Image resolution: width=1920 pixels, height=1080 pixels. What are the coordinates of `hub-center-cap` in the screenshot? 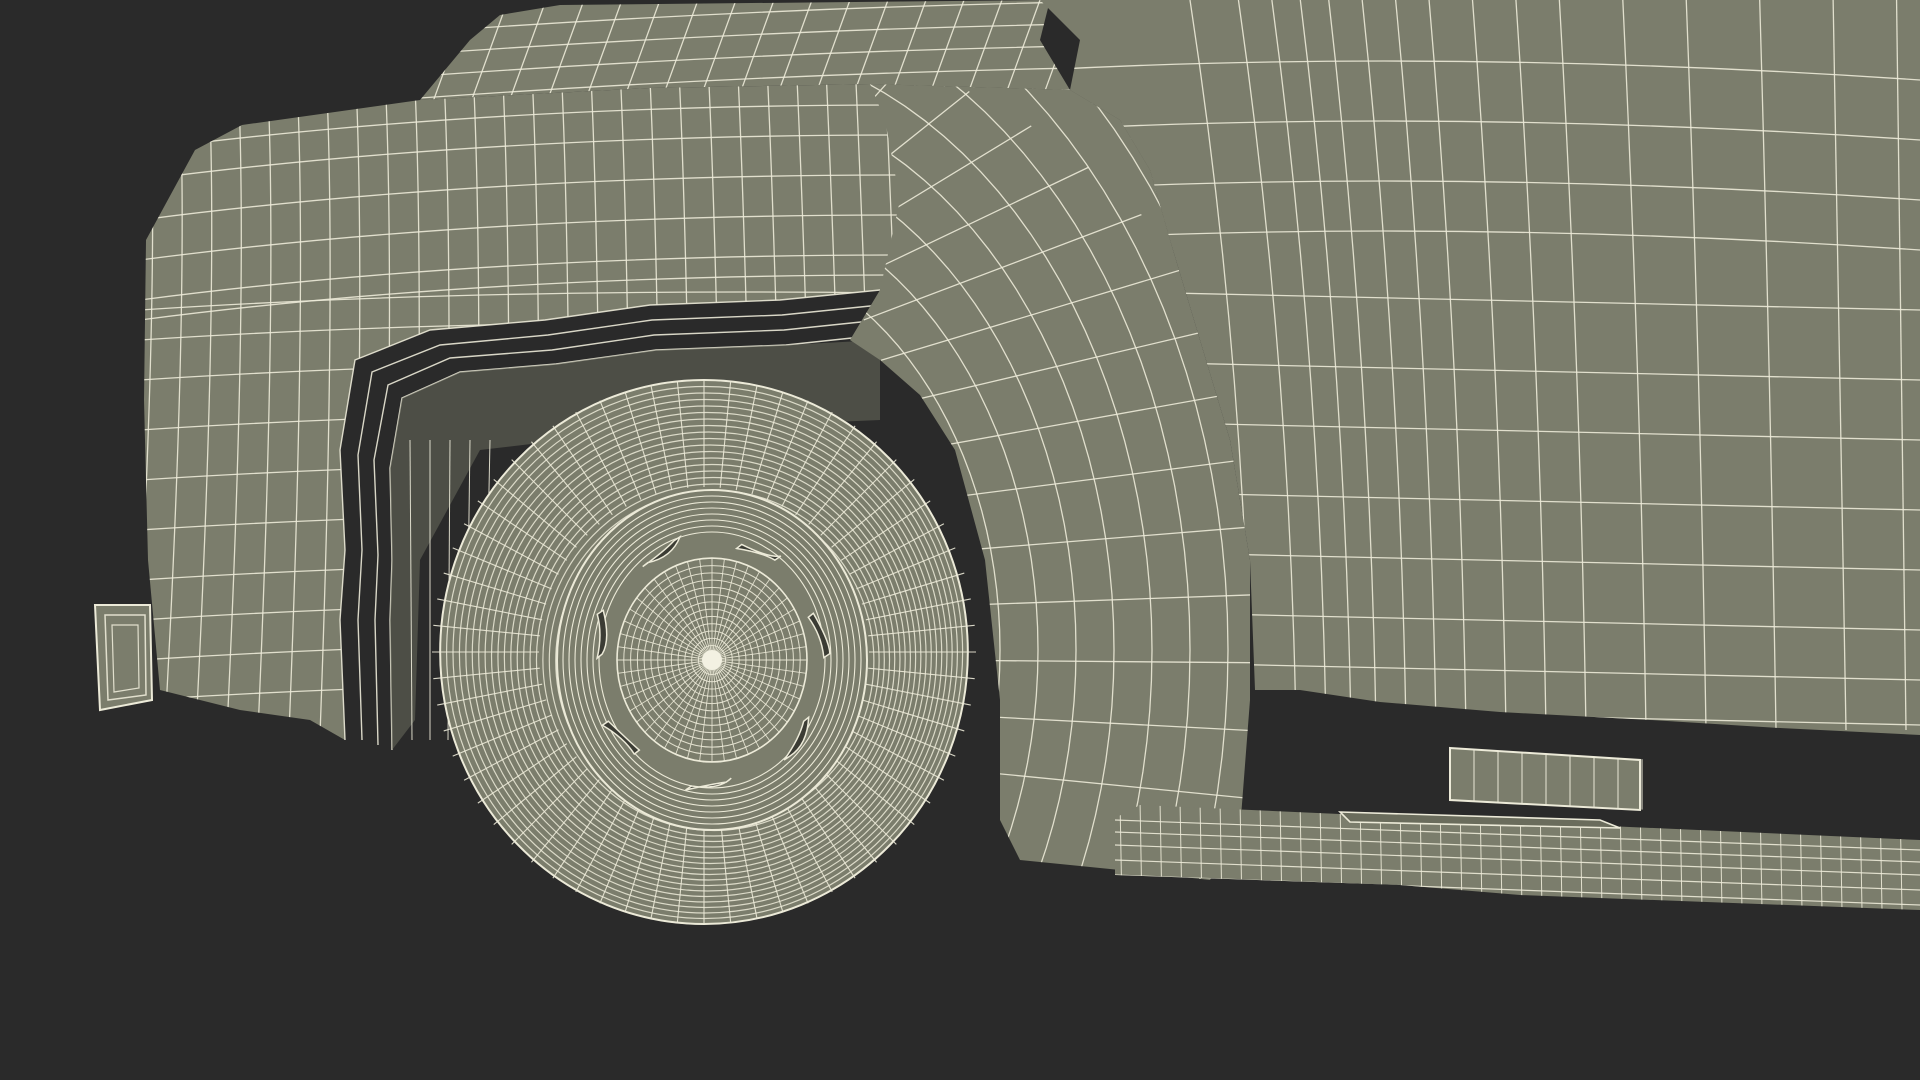 It's located at (712, 660).